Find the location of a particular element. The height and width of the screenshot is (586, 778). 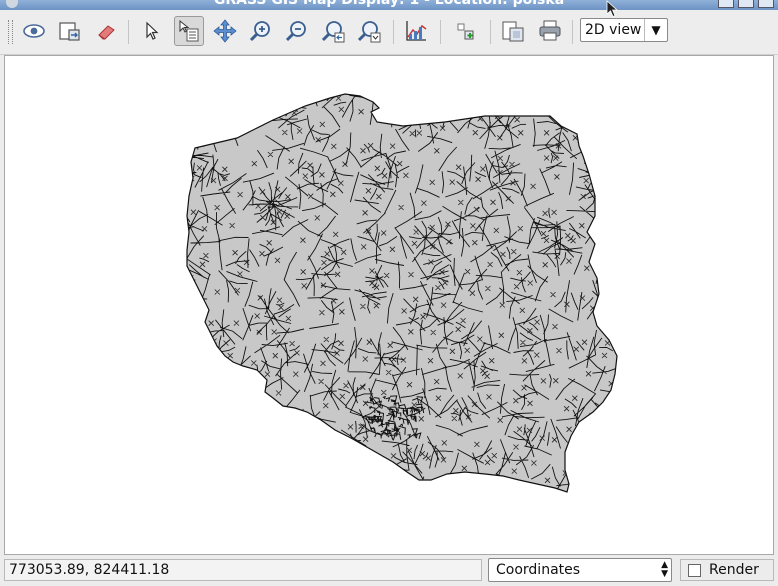

updown-arrow-icon: ▲ ▼ is located at coordinates (664, 569).